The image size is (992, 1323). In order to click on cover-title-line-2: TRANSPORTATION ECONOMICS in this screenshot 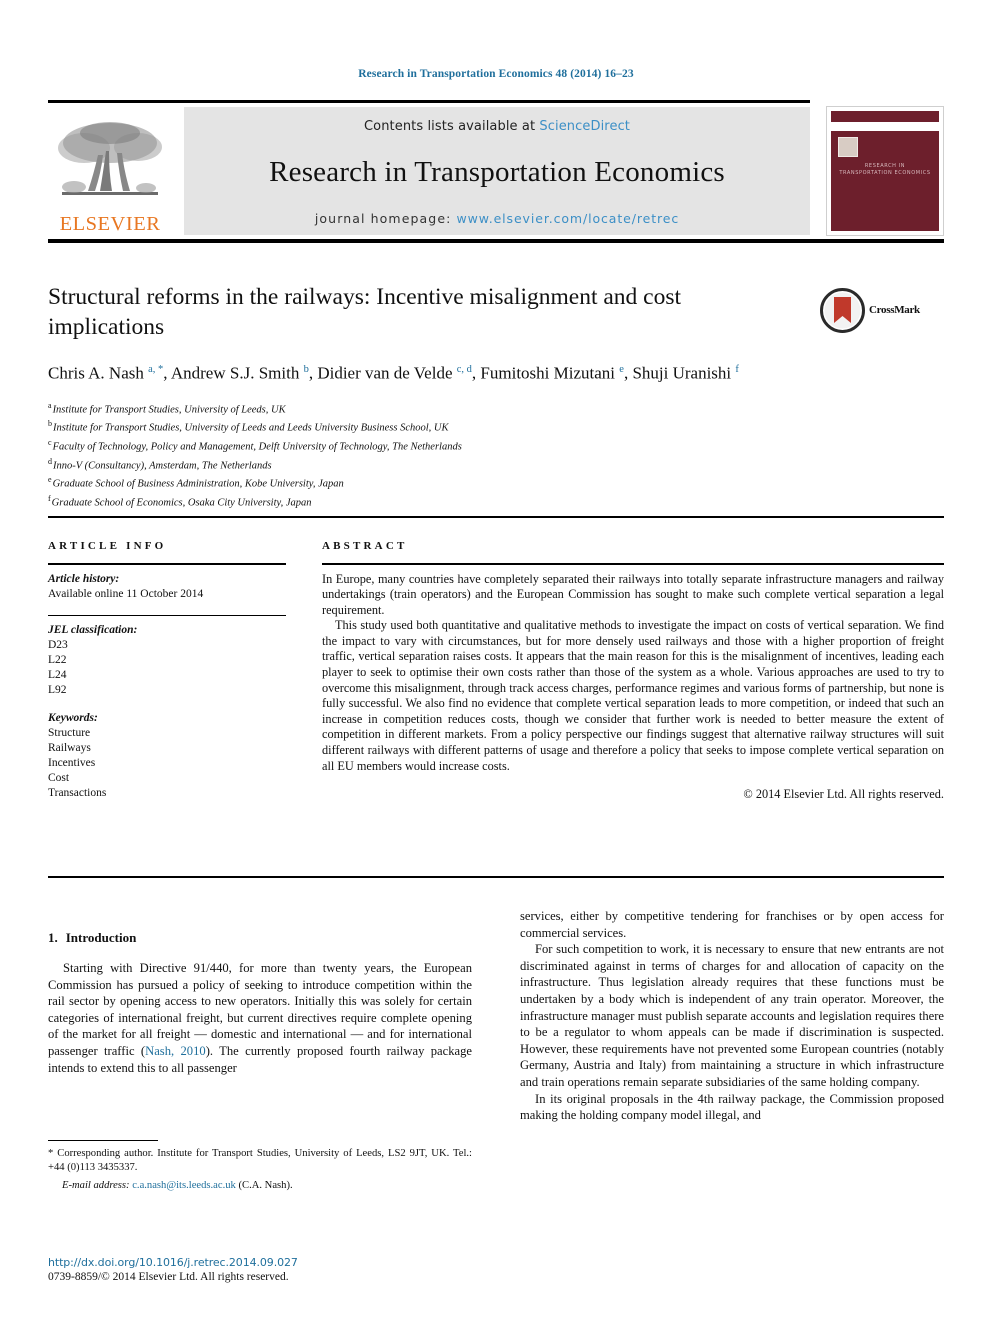, I will do `click(885, 173)`.